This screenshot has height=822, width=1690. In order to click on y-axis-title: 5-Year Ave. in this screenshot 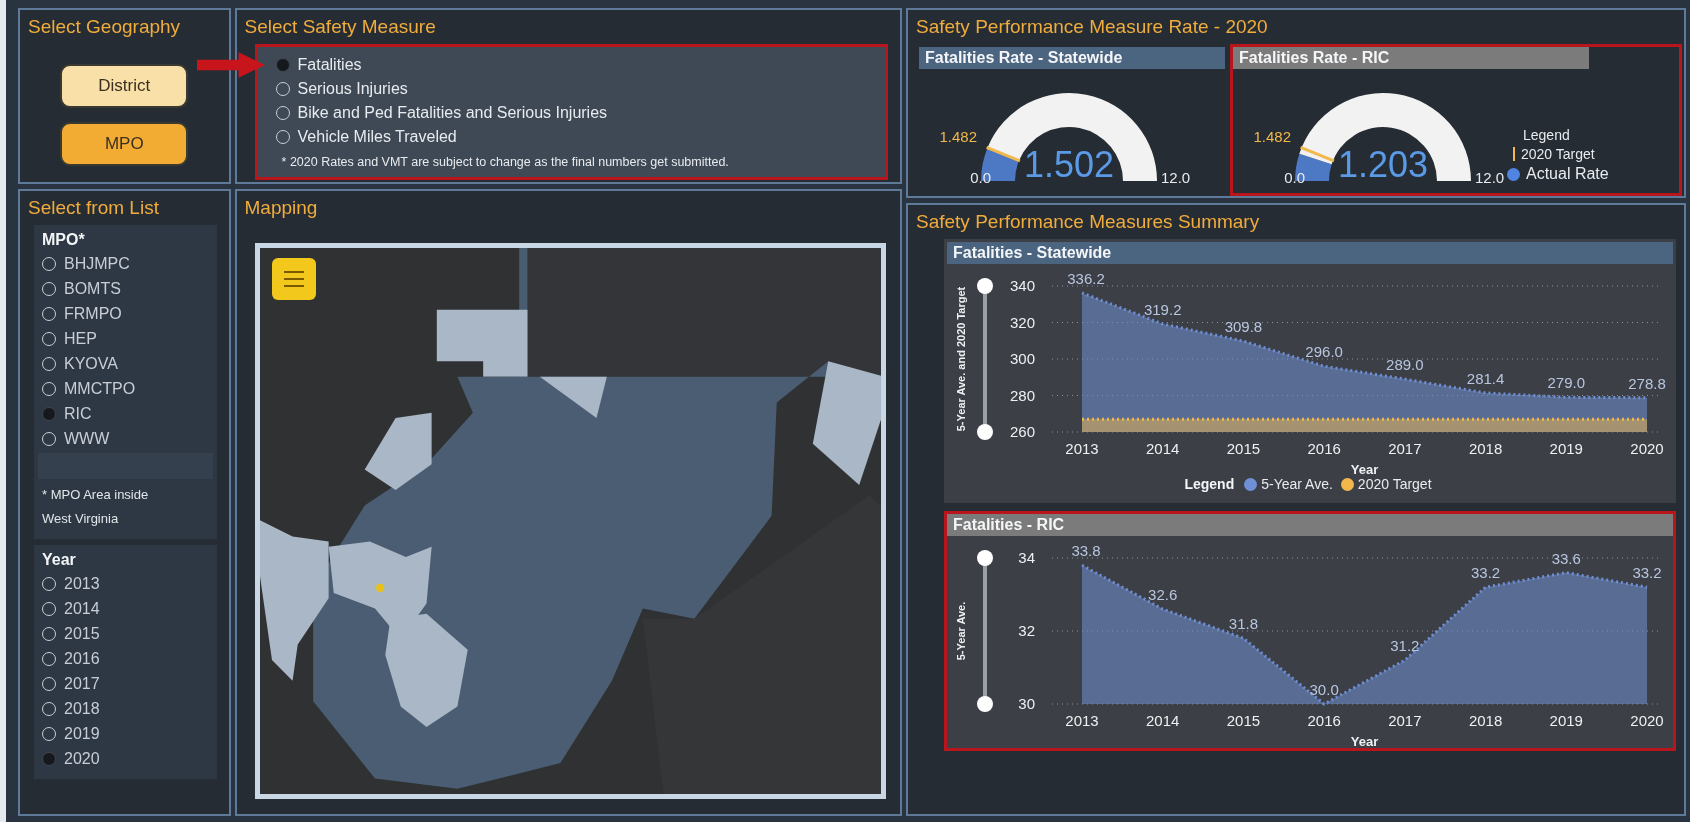, I will do `click(961, 631)`.